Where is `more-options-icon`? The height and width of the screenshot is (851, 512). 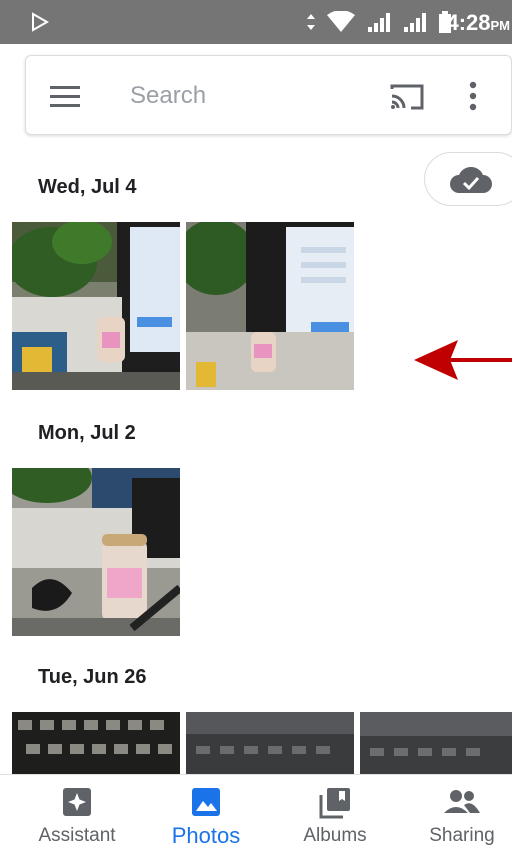
more-options-icon is located at coordinates (473, 96).